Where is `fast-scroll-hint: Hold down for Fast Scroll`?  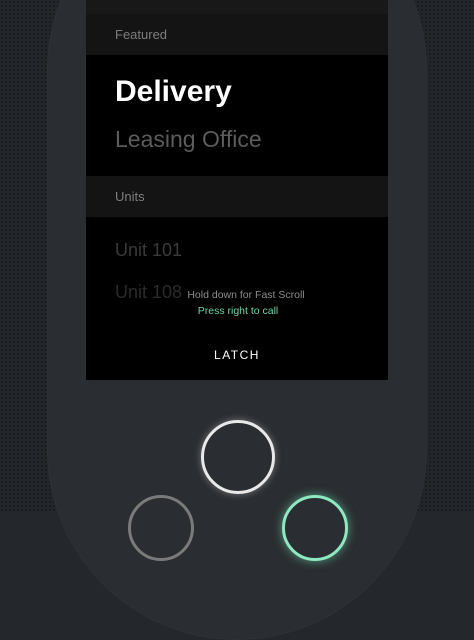 fast-scroll-hint: Hold down for Fast Scroll is located at coordinates (246, 295).